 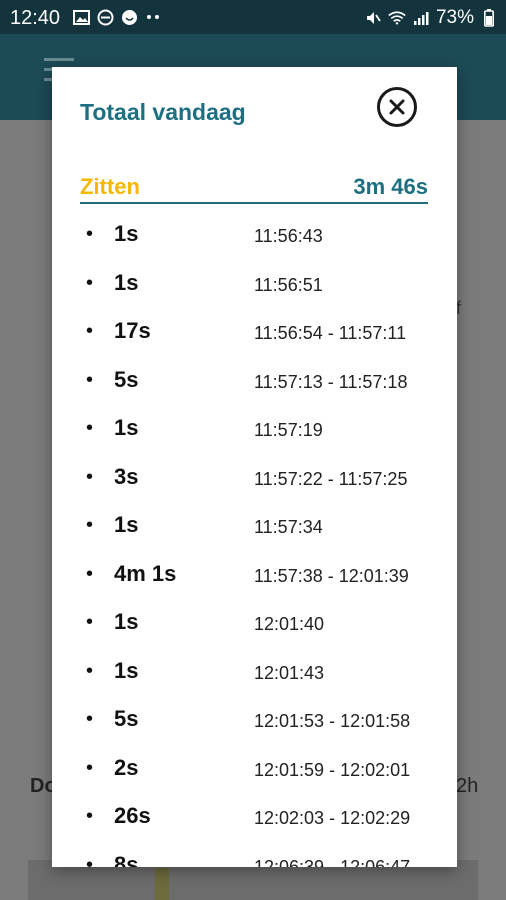 I want to click on list-item: • 1s 11:57:19, so click(x=260, y=439).